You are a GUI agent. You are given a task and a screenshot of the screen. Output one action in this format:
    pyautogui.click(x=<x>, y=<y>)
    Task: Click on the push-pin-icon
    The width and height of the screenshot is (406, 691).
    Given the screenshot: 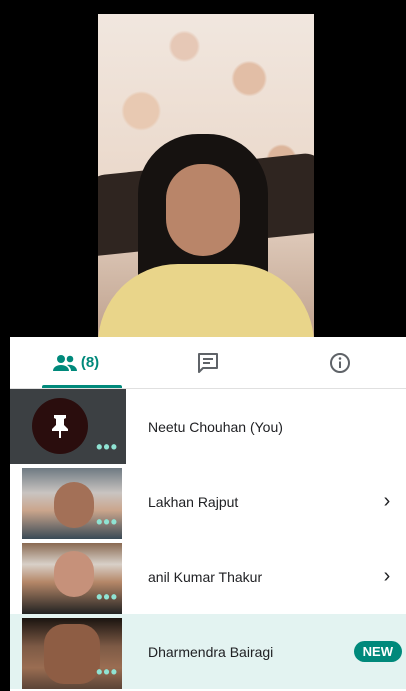 What is the action you would take?
    pyautogui.click(x=60, y=426)
    